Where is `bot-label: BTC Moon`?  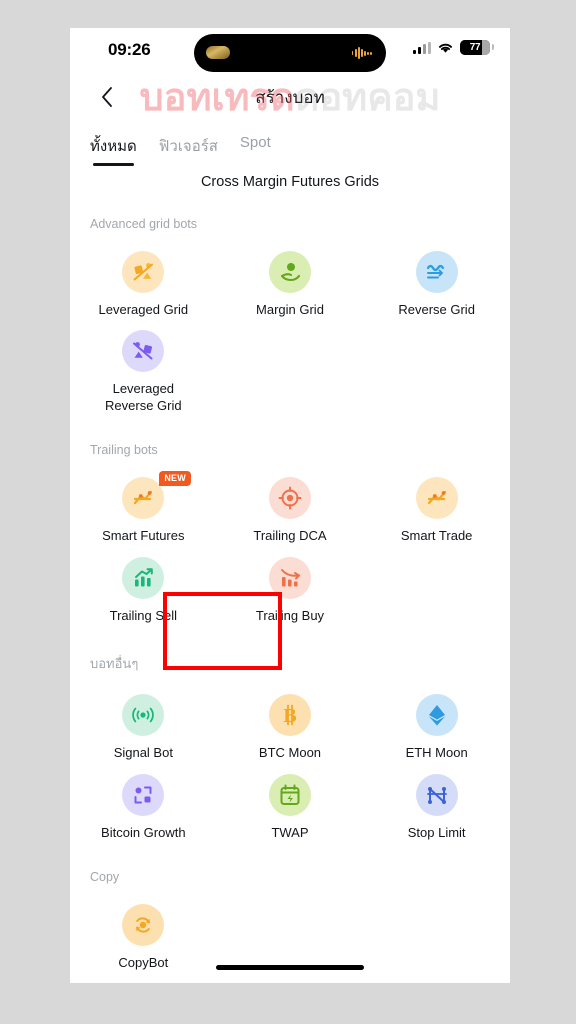
bot-label: BTC Moon is located at coordinates (290, 753).